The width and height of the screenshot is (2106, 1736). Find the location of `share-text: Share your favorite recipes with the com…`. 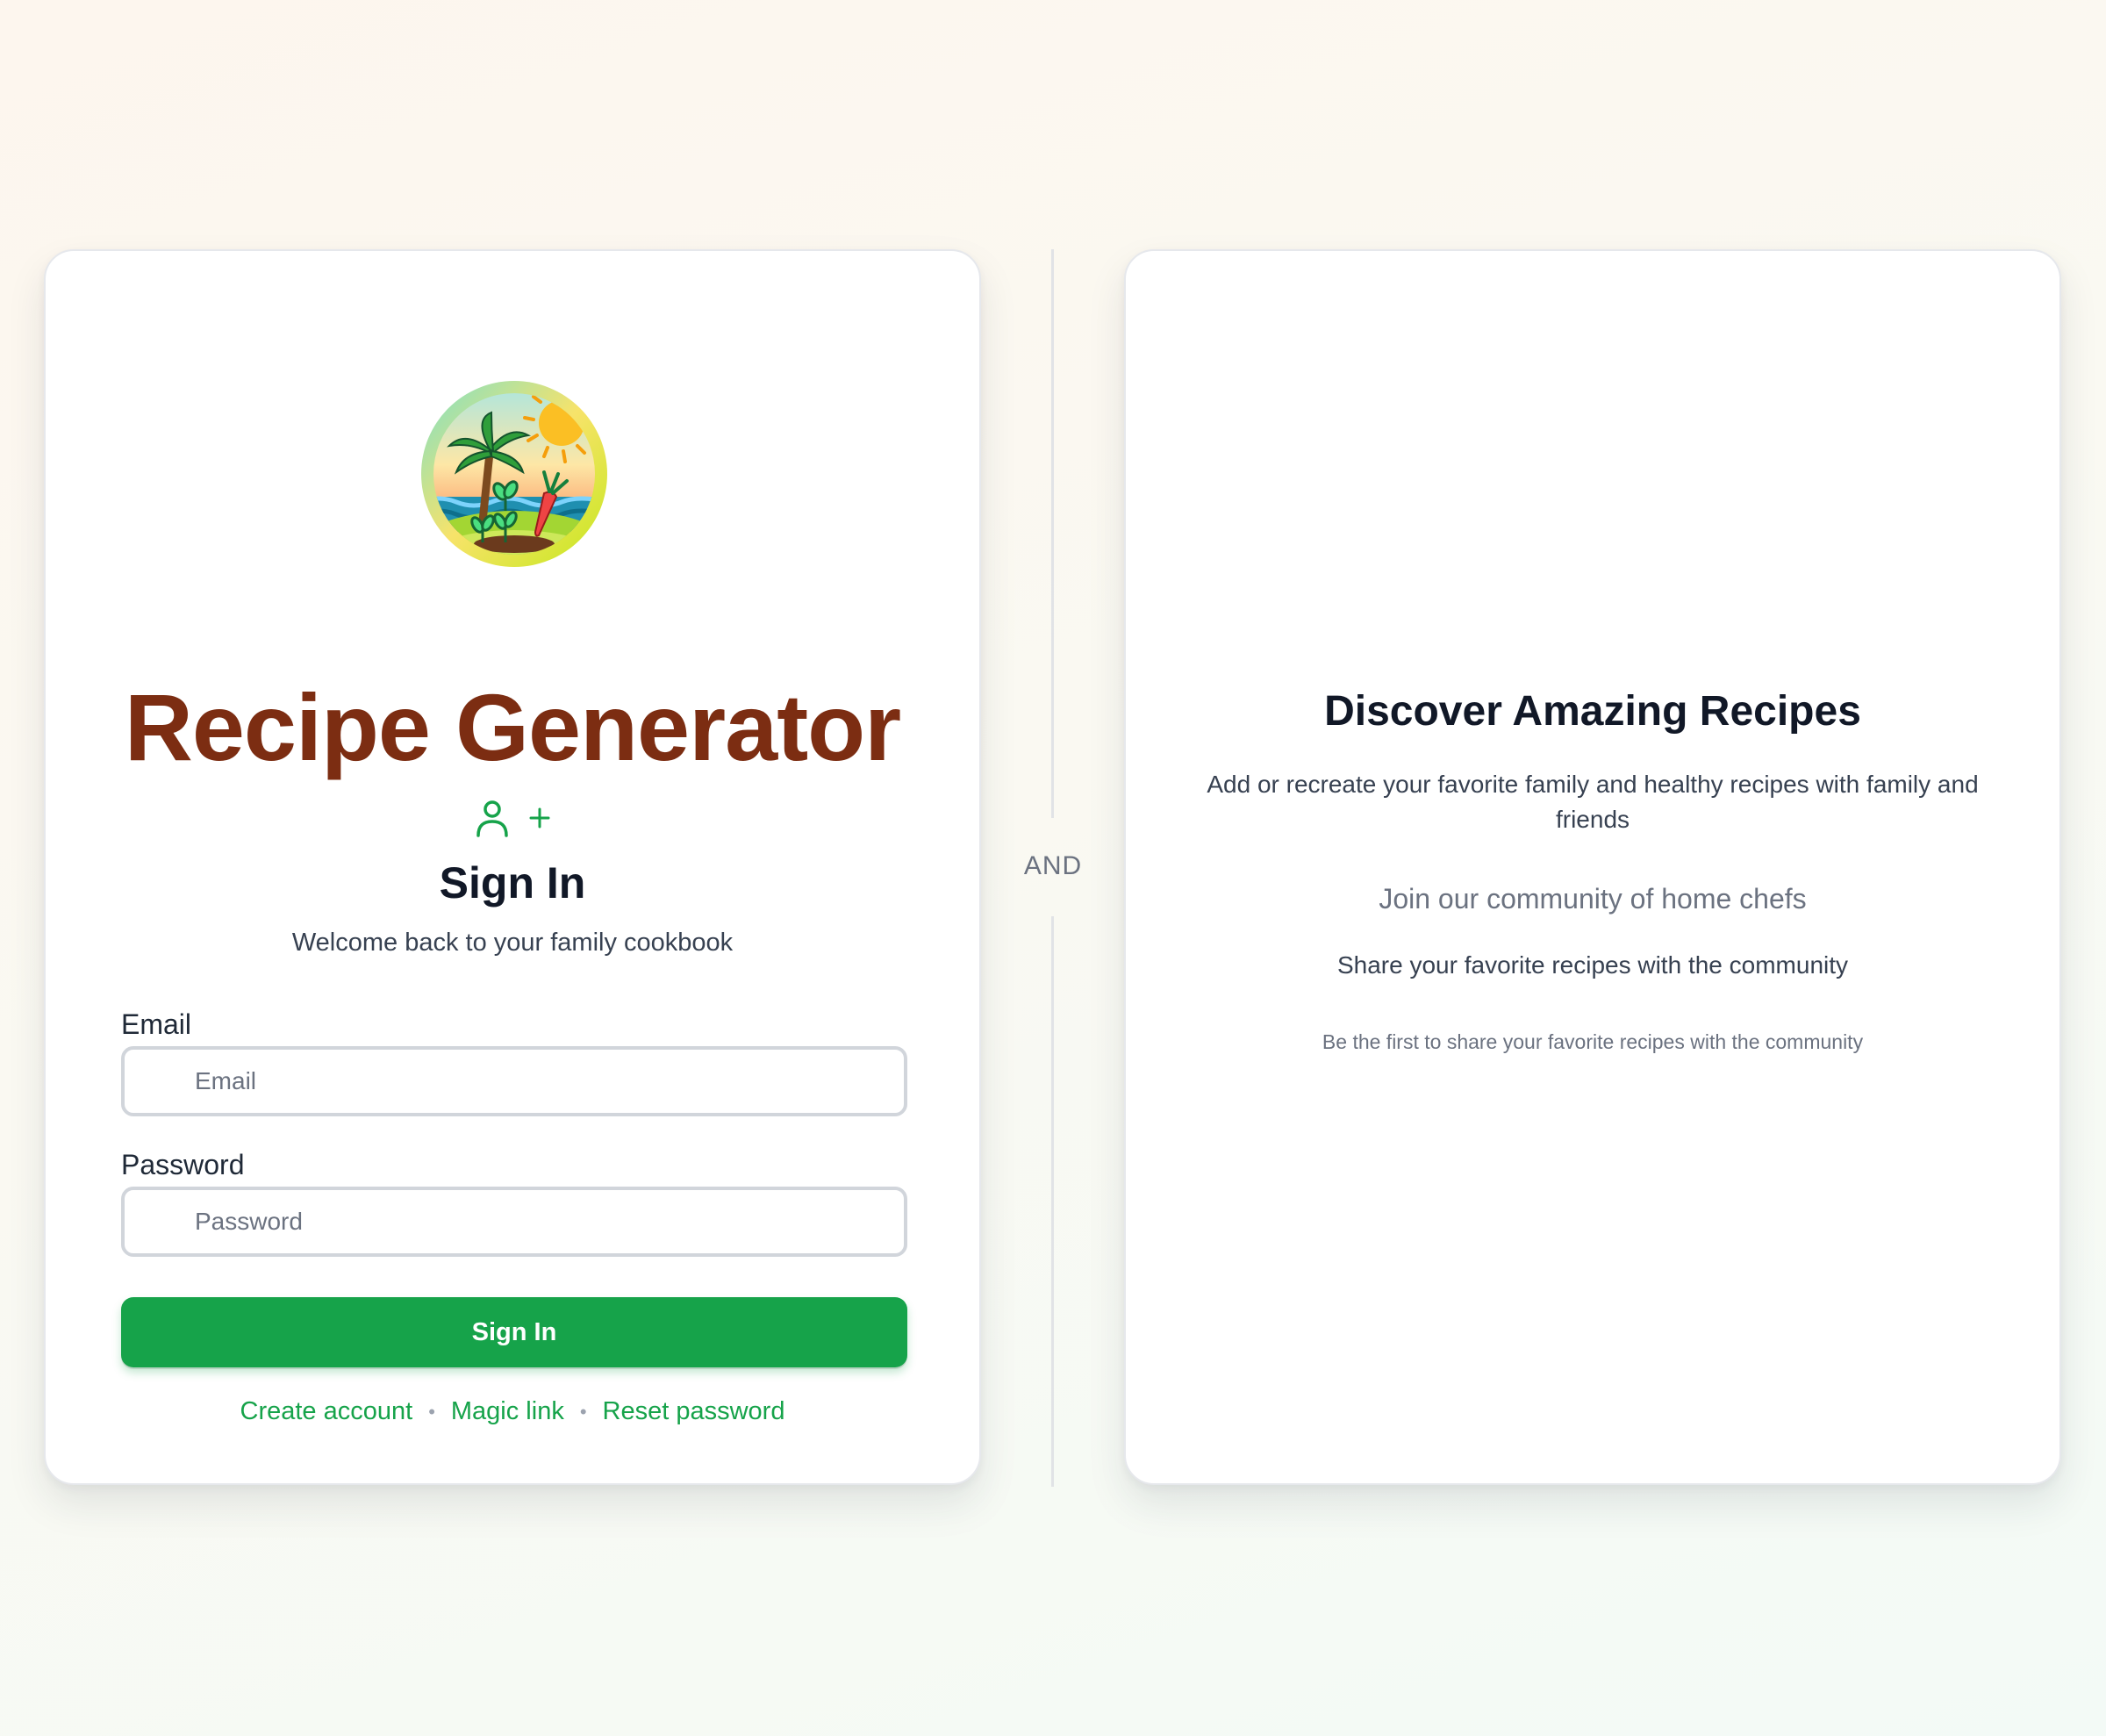

share-text: Share your favorite recipes with the com… is located at coordinates (1592, 965).